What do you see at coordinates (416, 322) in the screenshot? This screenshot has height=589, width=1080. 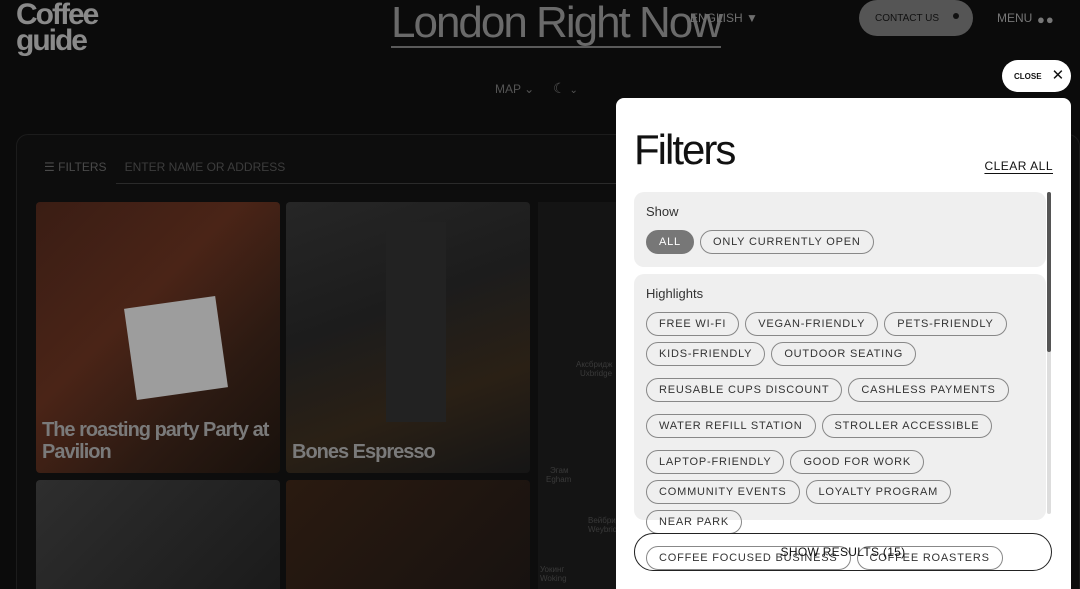 I see `barista-image` at bounding box center [416, 322].